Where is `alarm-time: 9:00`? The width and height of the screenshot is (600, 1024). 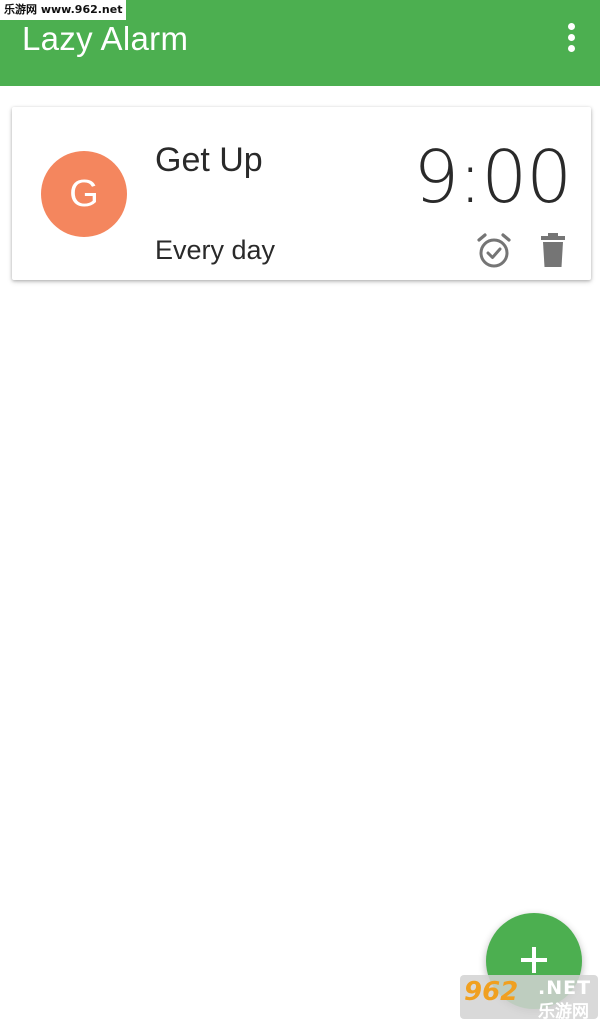
alarm-time: 9:00 is located at coordinates (492, 177).